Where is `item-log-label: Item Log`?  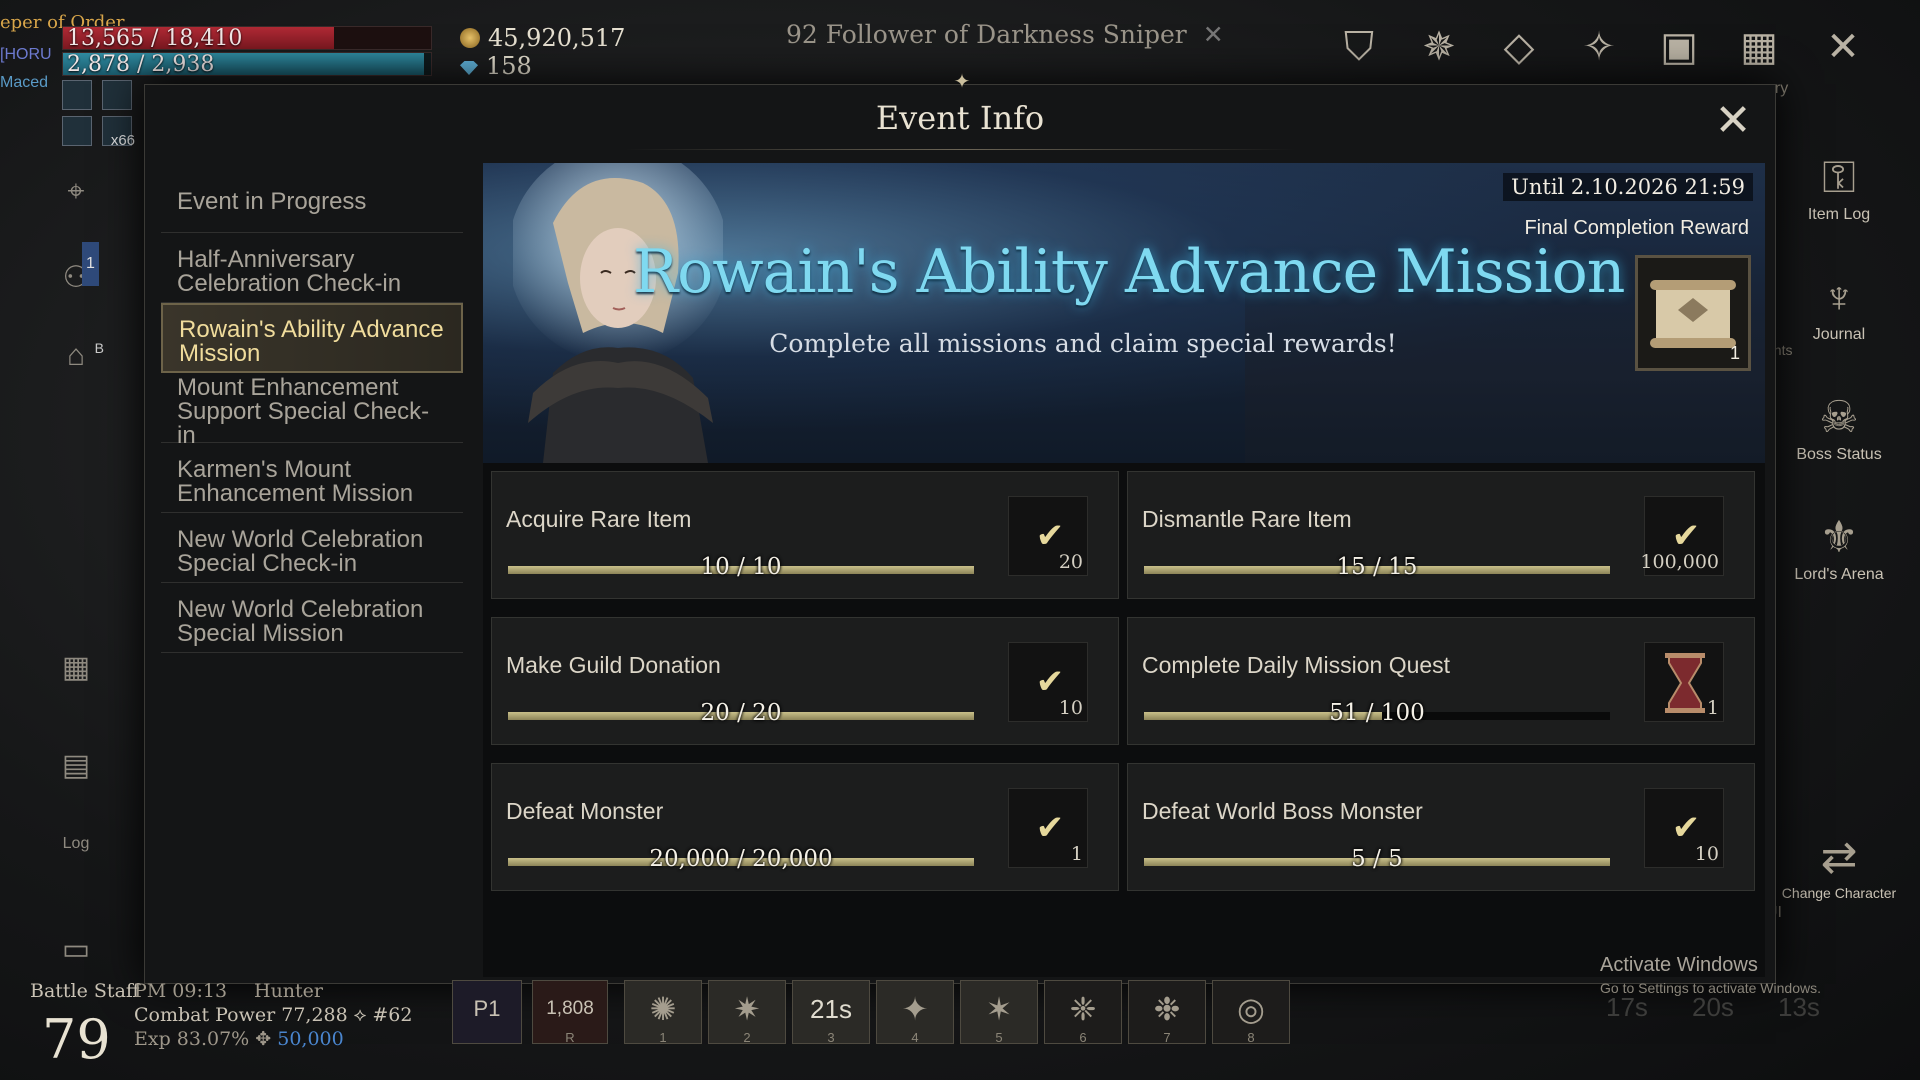
item-log-label: Item Log is located at coordinates (1839, 214).